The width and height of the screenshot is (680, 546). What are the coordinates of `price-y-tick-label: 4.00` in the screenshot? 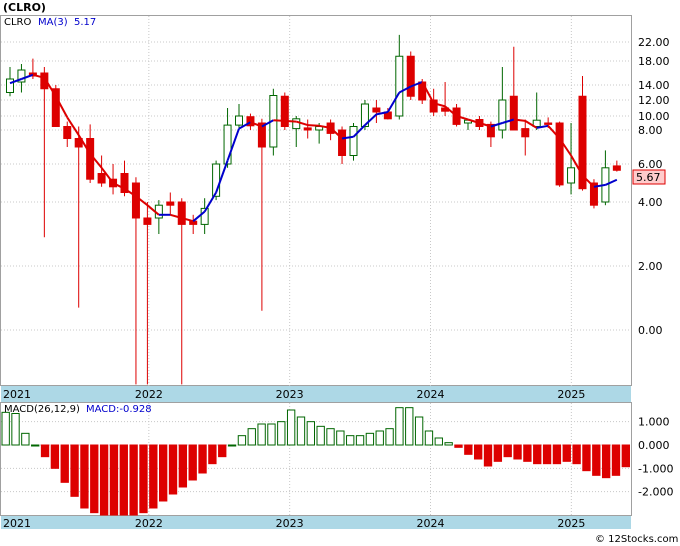 It's located at (650, 202).